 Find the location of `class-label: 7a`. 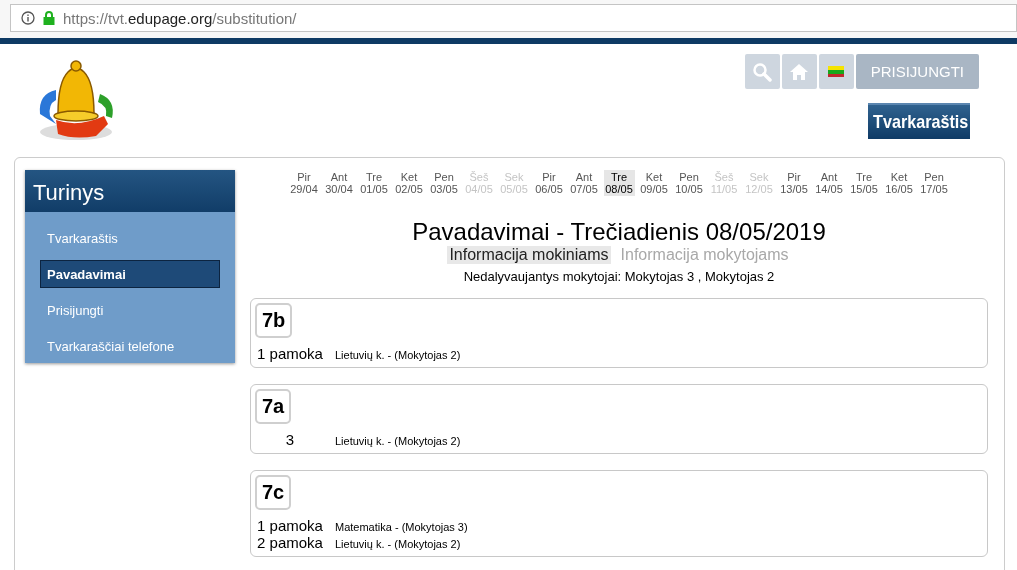

class-label: 7a is located at coordinates (273, 406).